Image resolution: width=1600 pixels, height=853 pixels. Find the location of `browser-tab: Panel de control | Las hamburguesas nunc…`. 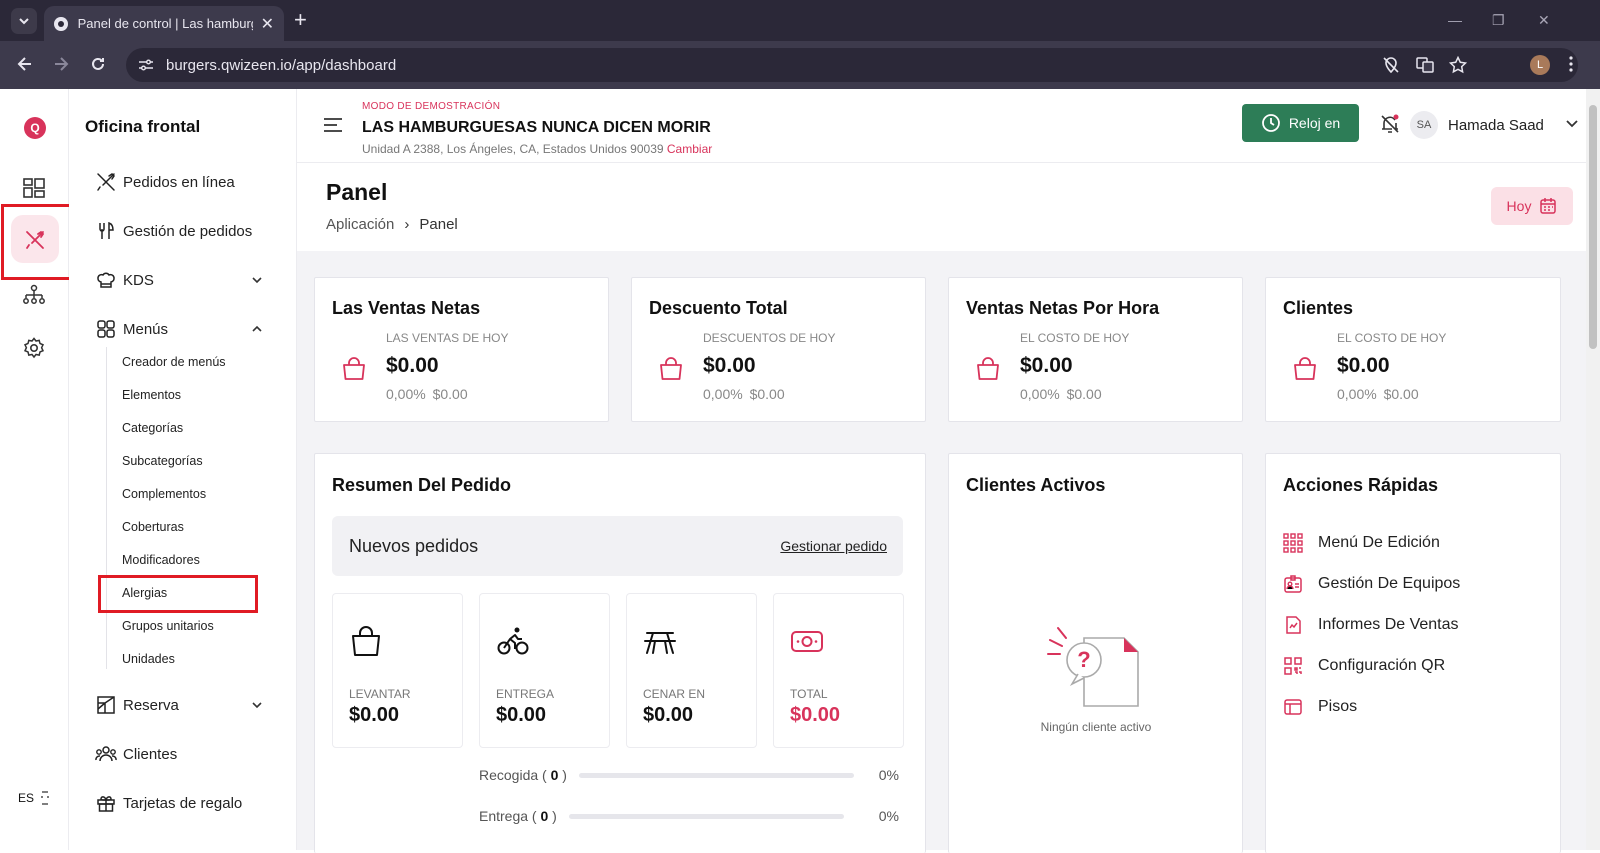

browser-tab: Panel de control | Las hamburguesas nunc… is located at coordinates (164, 23).